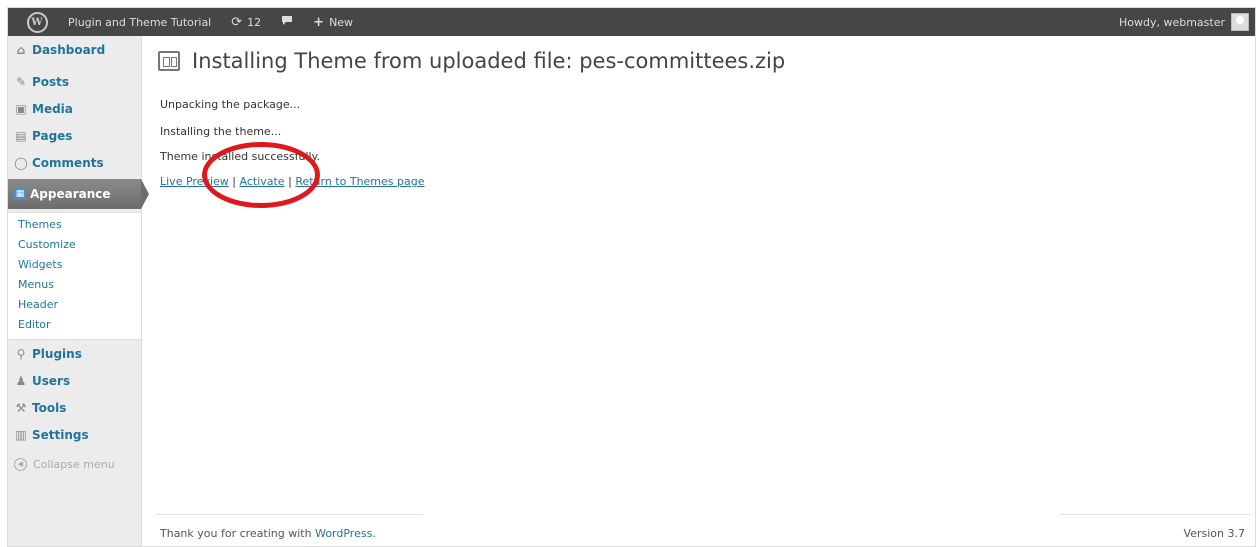 The image size is (1257, 547). What do you see at coordinates (169, 61) in the screenshot?
I see `appearance-icon` at bounding box center [169, 61].